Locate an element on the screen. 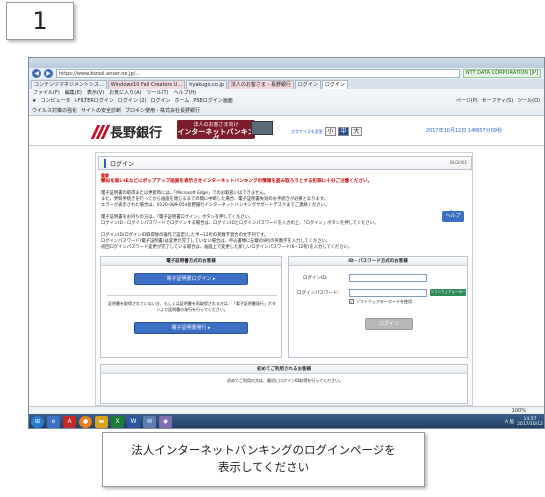 The width and height of the screenshot is (545, 497). menu-file: ファイル(F) is located at coordinates (46, 93).